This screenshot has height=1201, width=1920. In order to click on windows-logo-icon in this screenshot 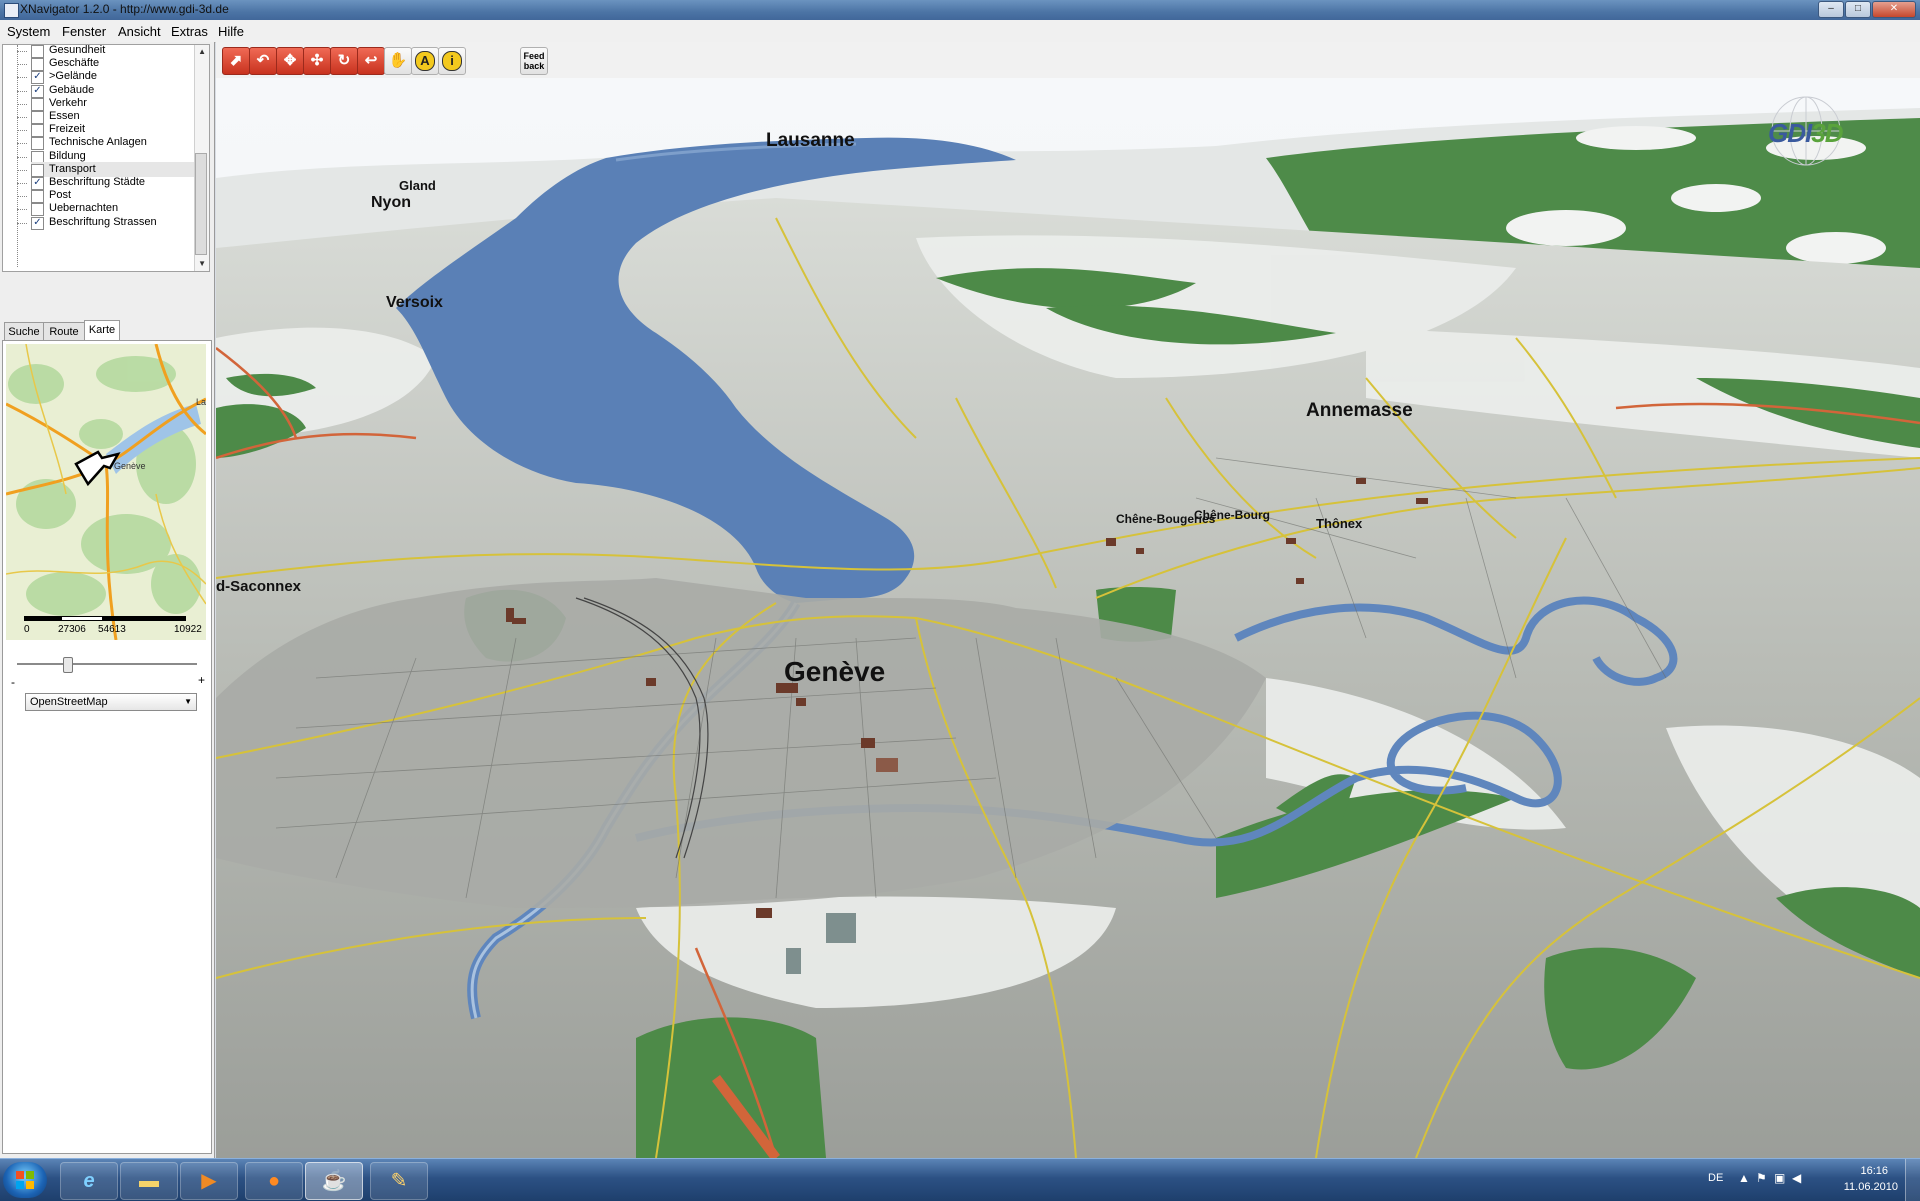, I will do `click(25, 1180)`.